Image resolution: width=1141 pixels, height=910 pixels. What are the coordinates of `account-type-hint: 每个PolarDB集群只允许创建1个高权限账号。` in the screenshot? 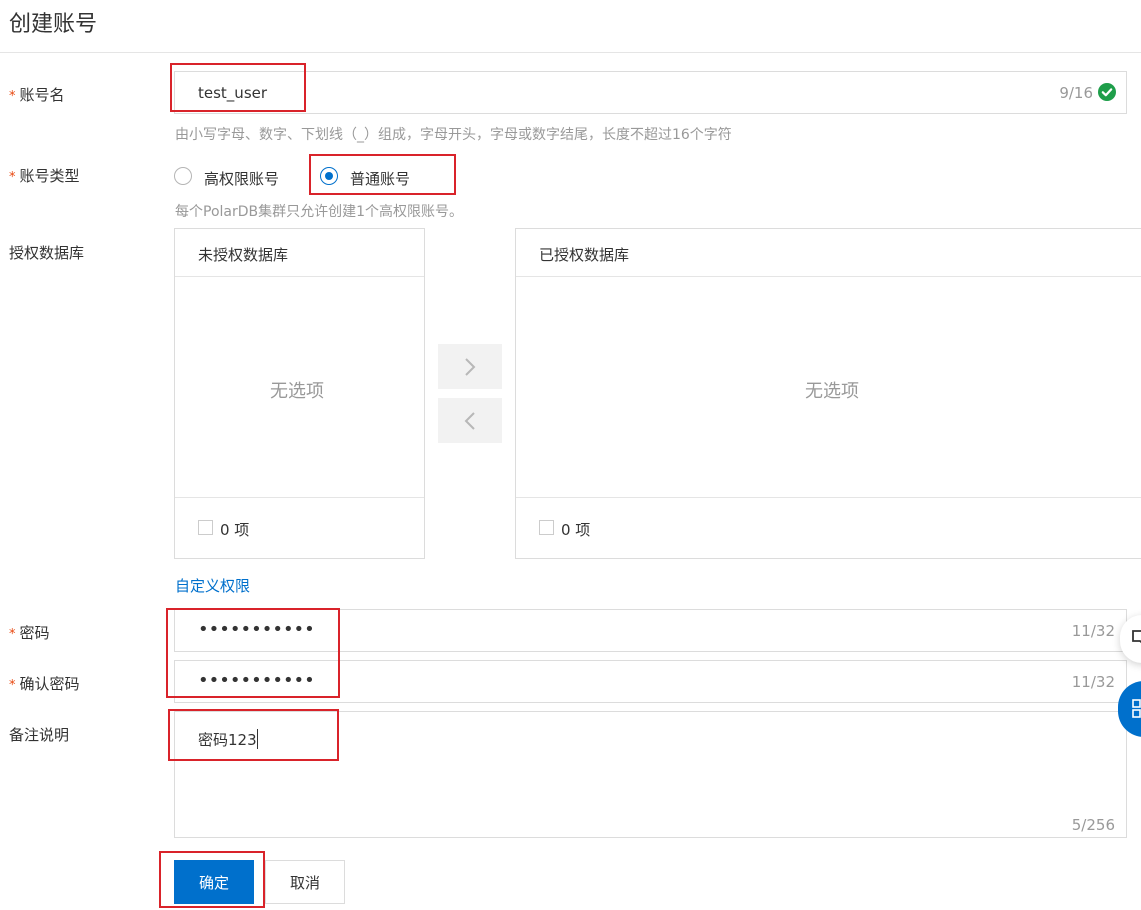 It's located at (319, 212).